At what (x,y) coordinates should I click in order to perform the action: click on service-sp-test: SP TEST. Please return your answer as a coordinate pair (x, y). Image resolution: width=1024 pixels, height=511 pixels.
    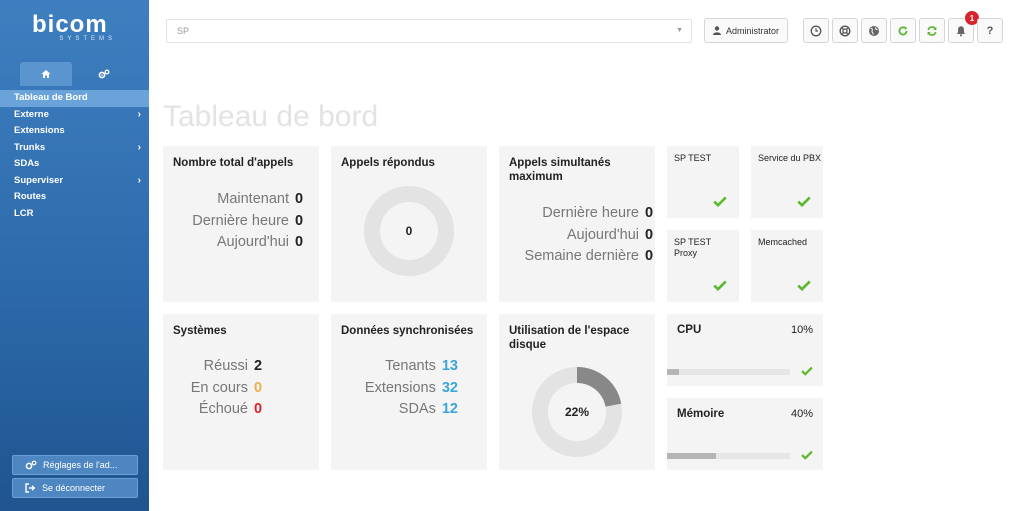
    Looking at the image, I should click on (703, 182).